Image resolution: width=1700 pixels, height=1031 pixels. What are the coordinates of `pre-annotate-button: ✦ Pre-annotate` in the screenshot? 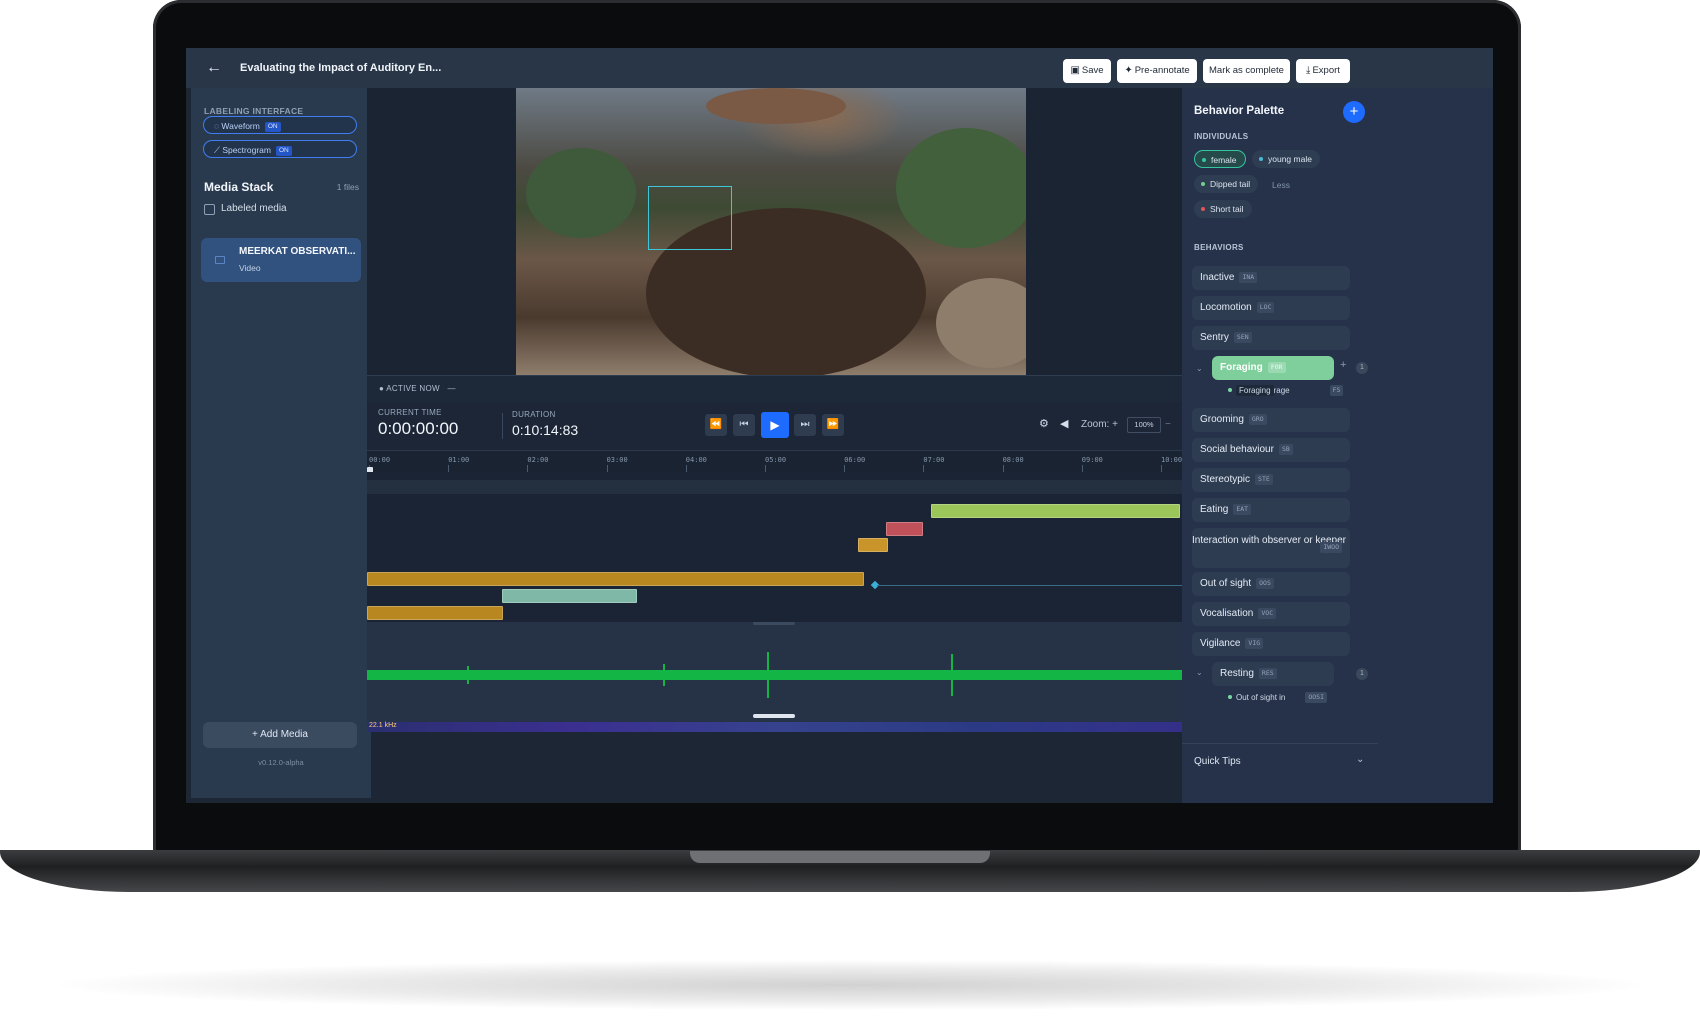 It's located at (1157, 71).